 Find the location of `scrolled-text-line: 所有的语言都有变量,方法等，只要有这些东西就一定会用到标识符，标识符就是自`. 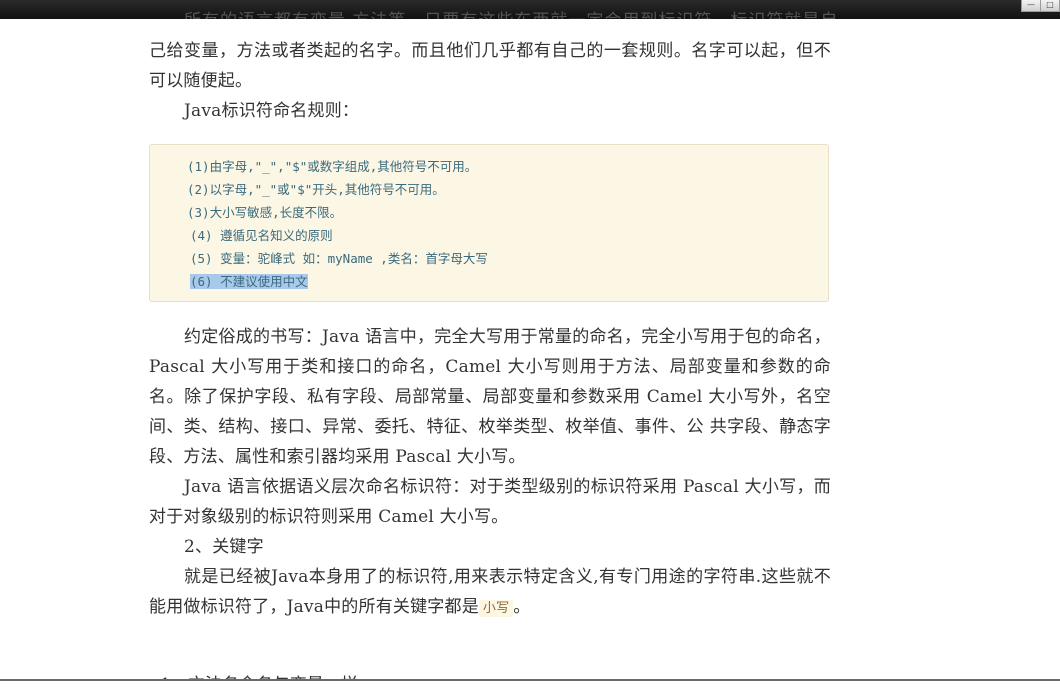

scrolled-text-line: 所有的语言都有变量,方法等，只要有这些东西就一定会用到标识符，标识符就是自 is located at coordinates (511, 12).